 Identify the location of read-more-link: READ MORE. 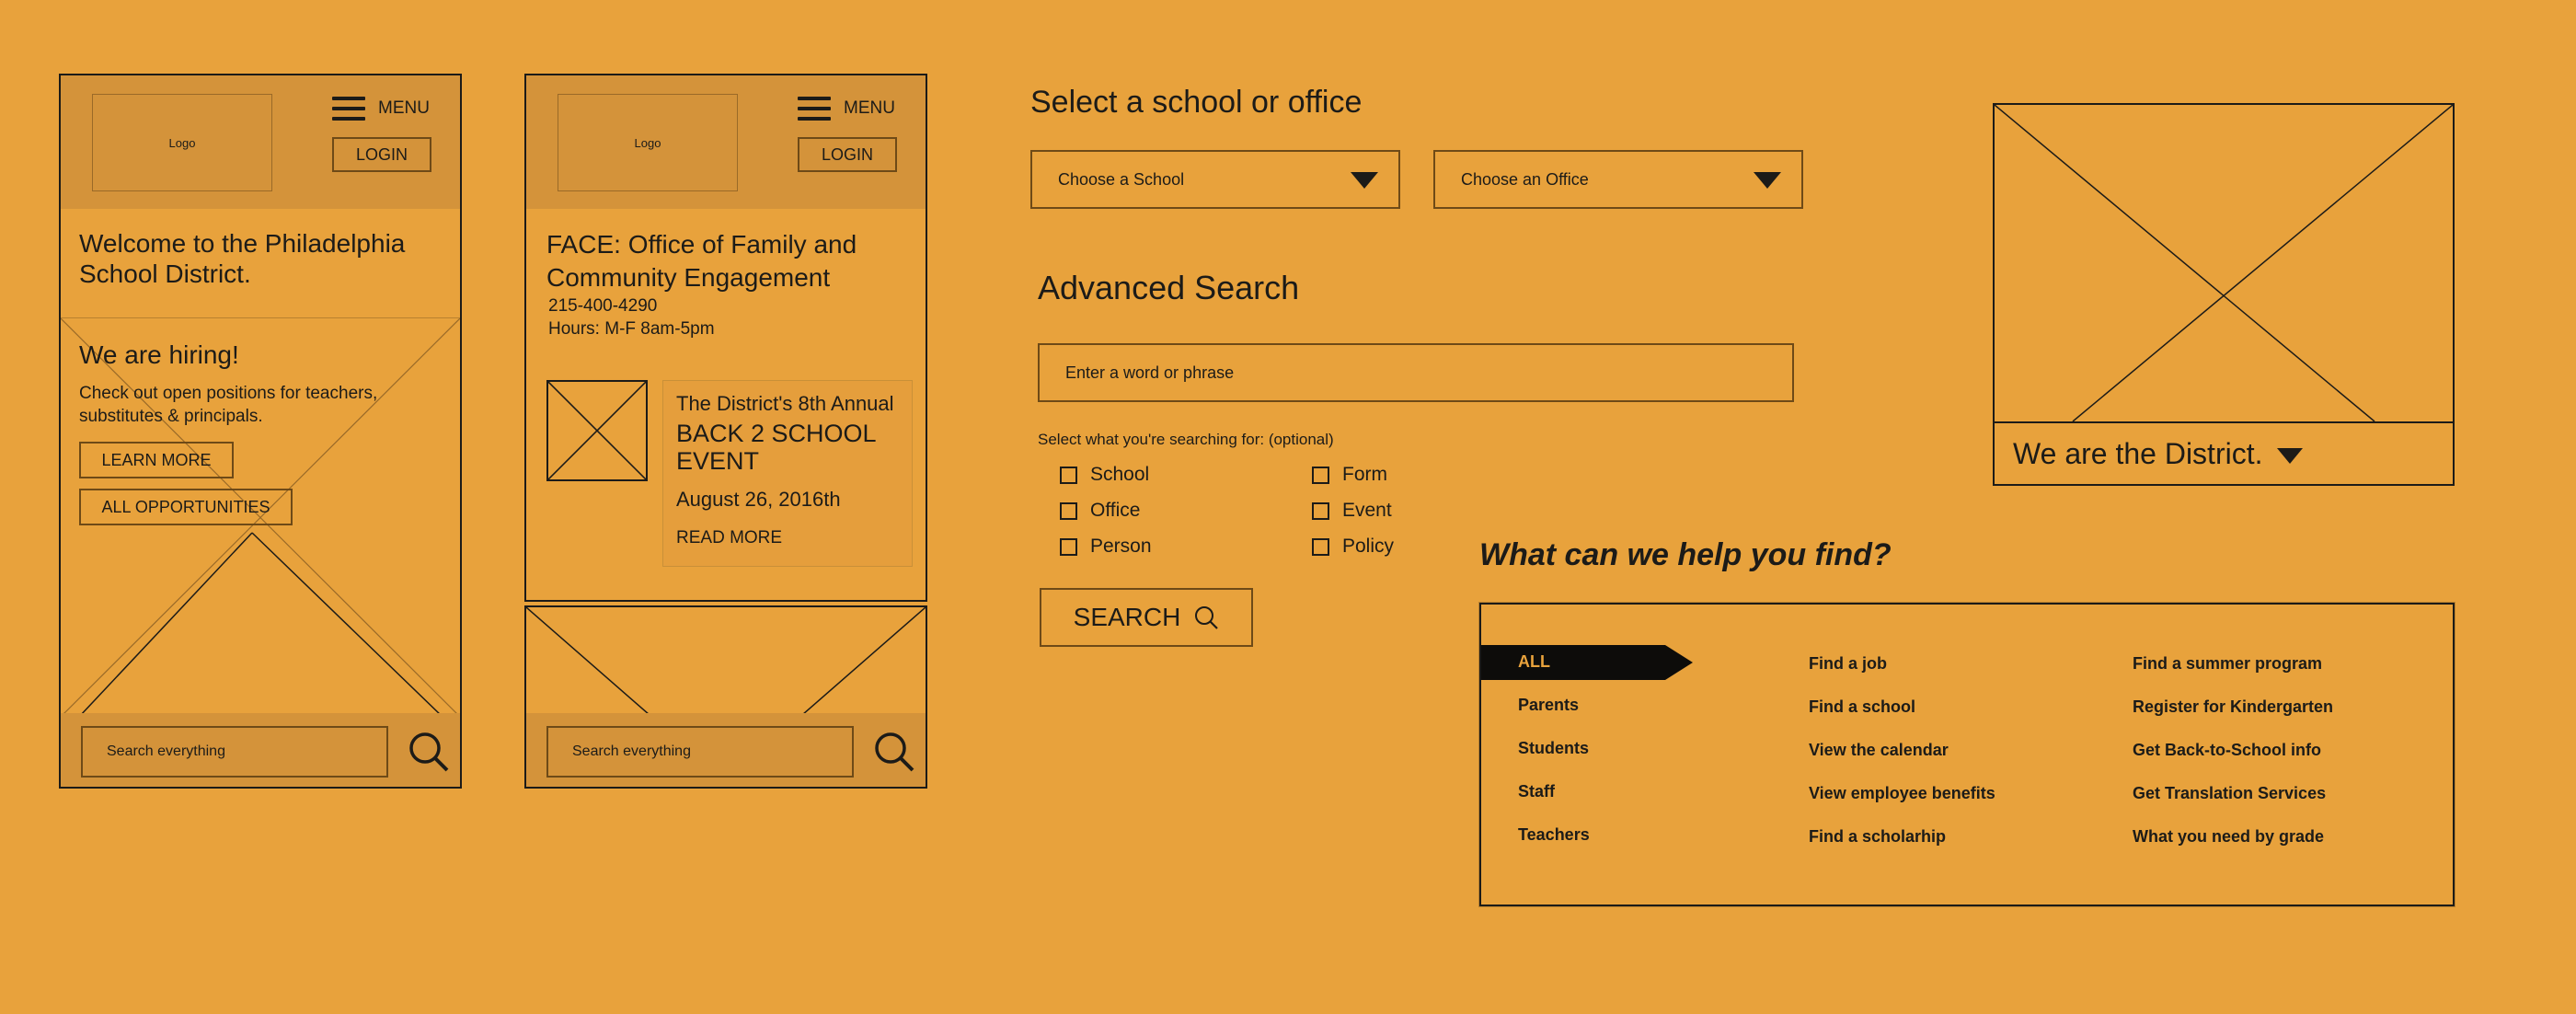
(729, 538).